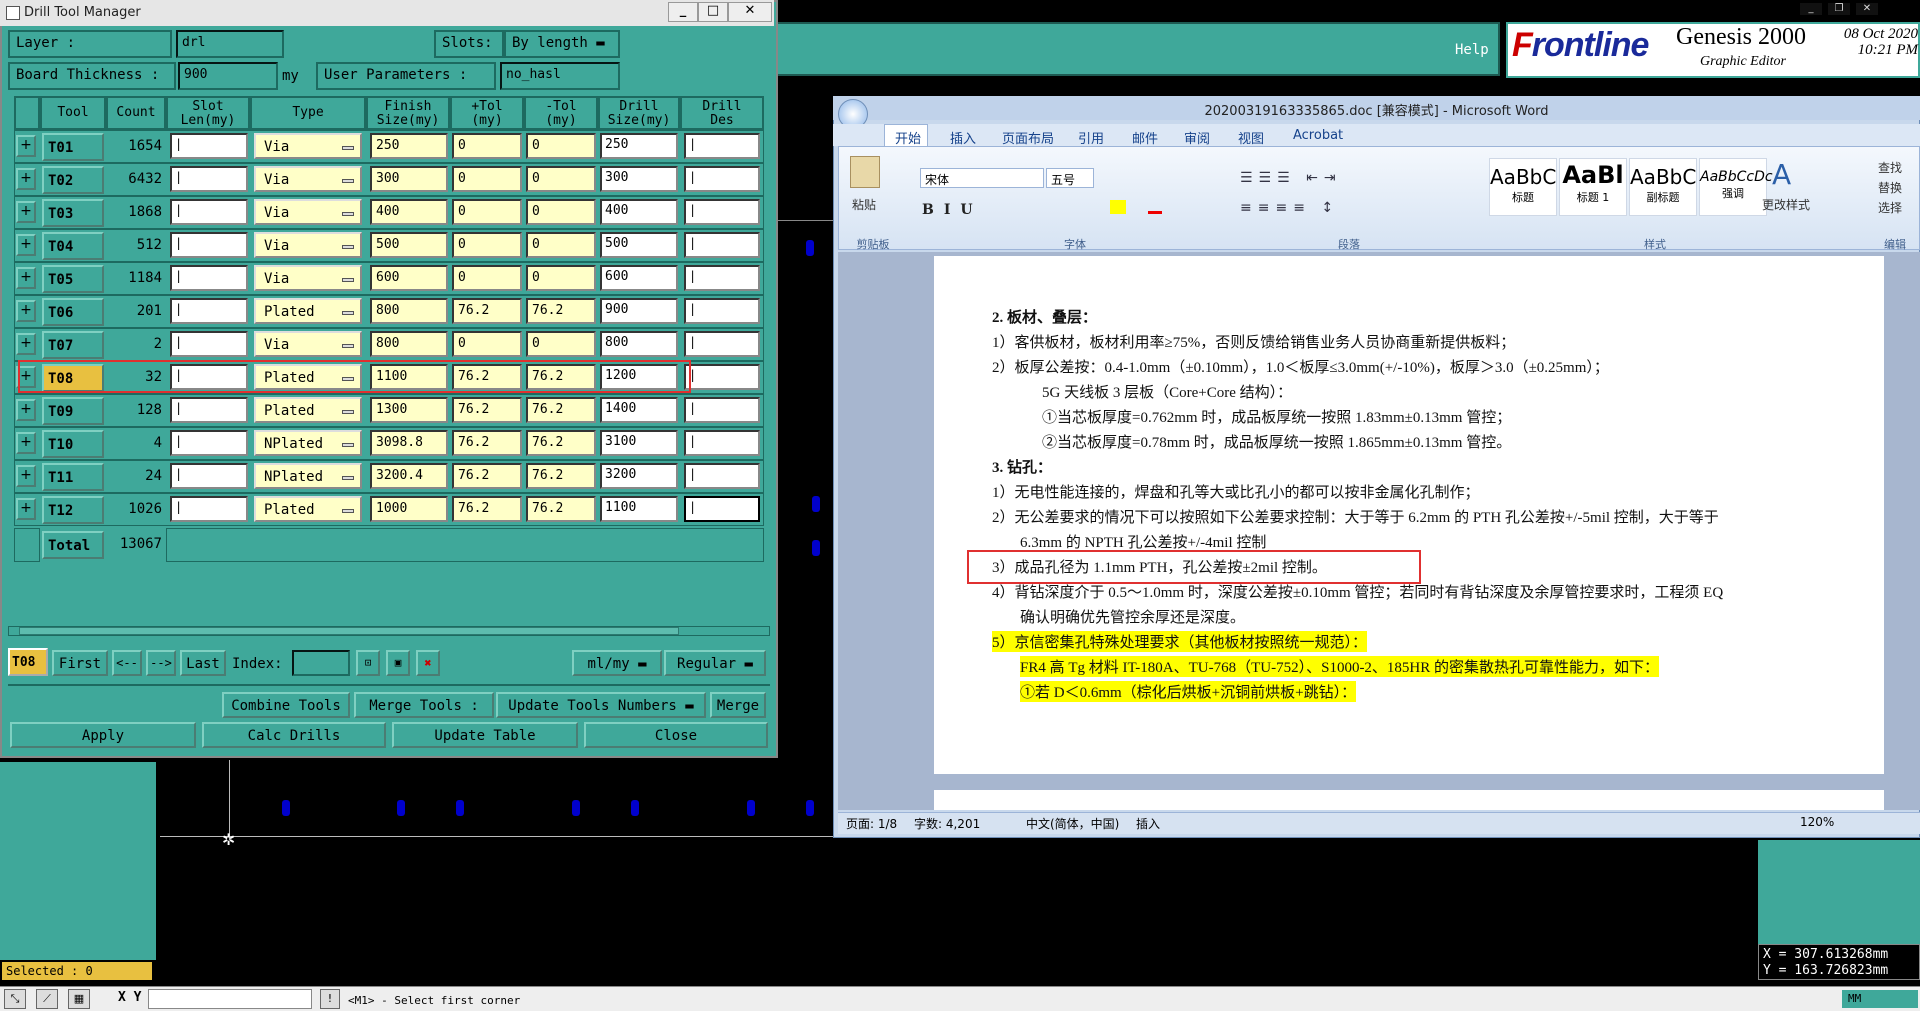 This screenshot has width=1920, height=1011. What do you see at coordinates (73, 213) in the screenshot?
I see `tool-id: T03` at bounding box center [73, 213].